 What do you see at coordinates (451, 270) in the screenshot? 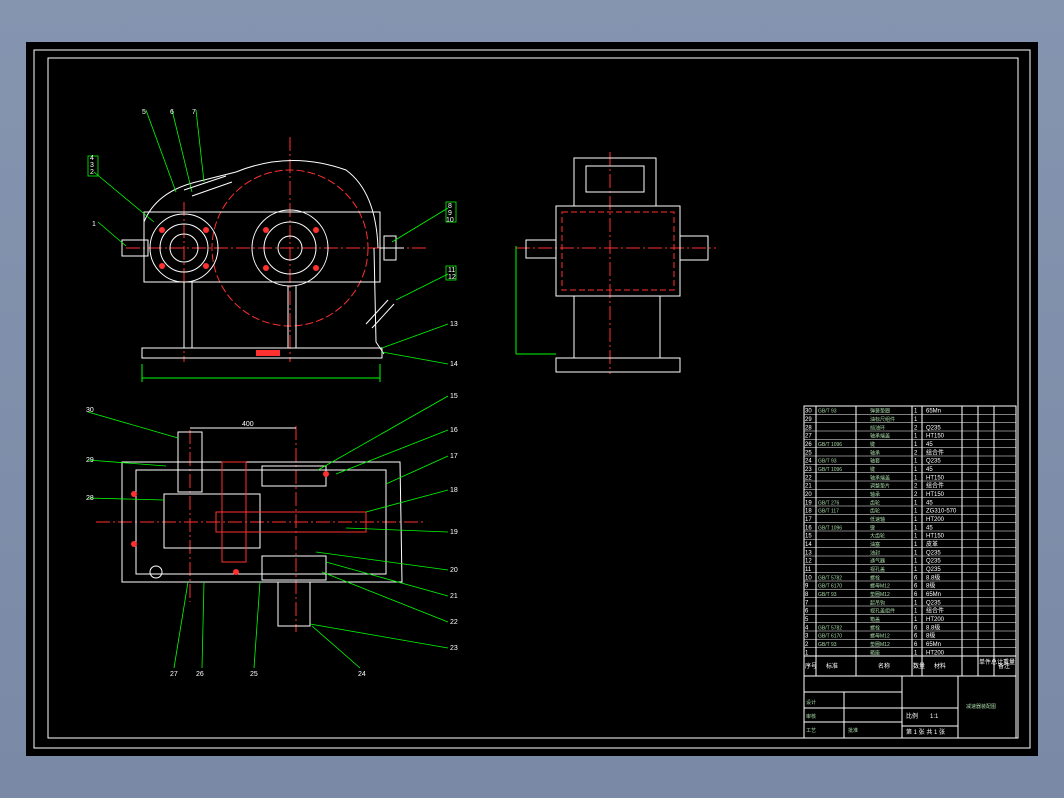
I see `label-11: 11` at bounding box center [451, 270].